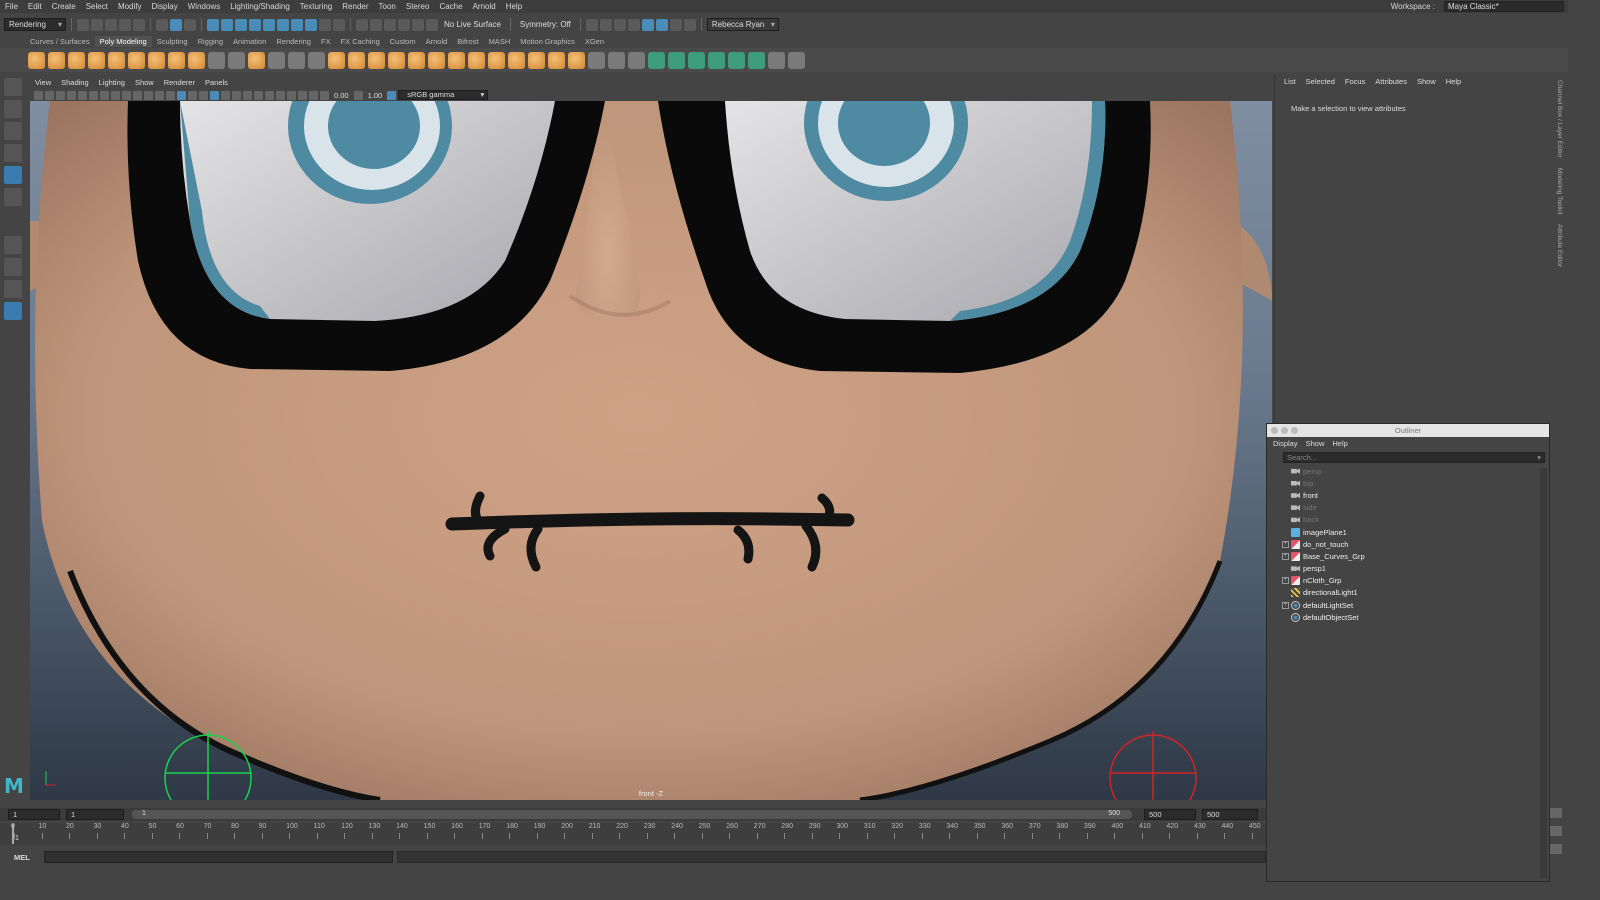  What do you see at coordinates (13, 131) in the screenshot?
I see `paint-select-tool-icon` at bounding box center [13, 131].